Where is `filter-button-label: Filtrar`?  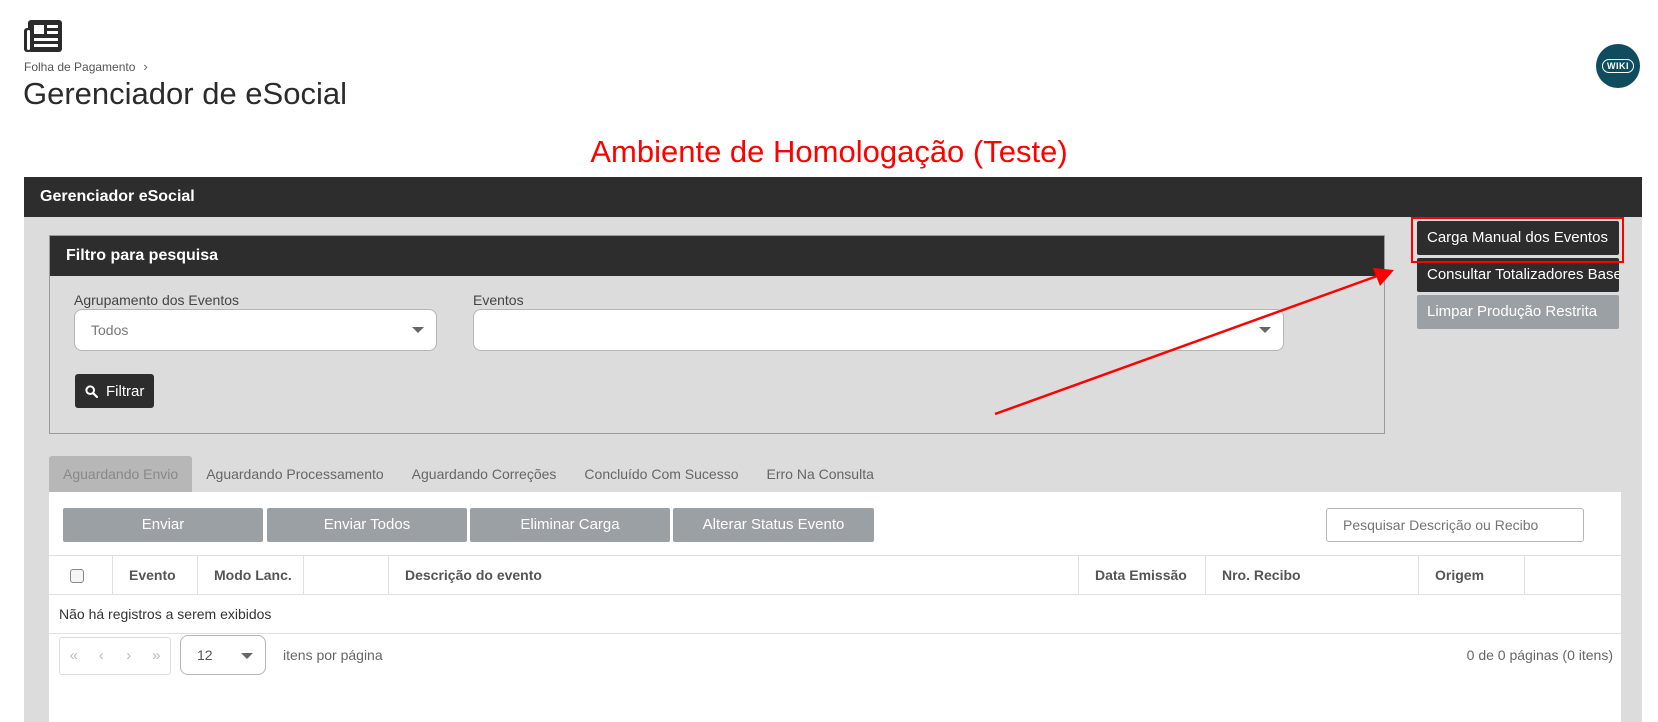 filter-button-label: Filtrar is located at coordinates (125, 391).